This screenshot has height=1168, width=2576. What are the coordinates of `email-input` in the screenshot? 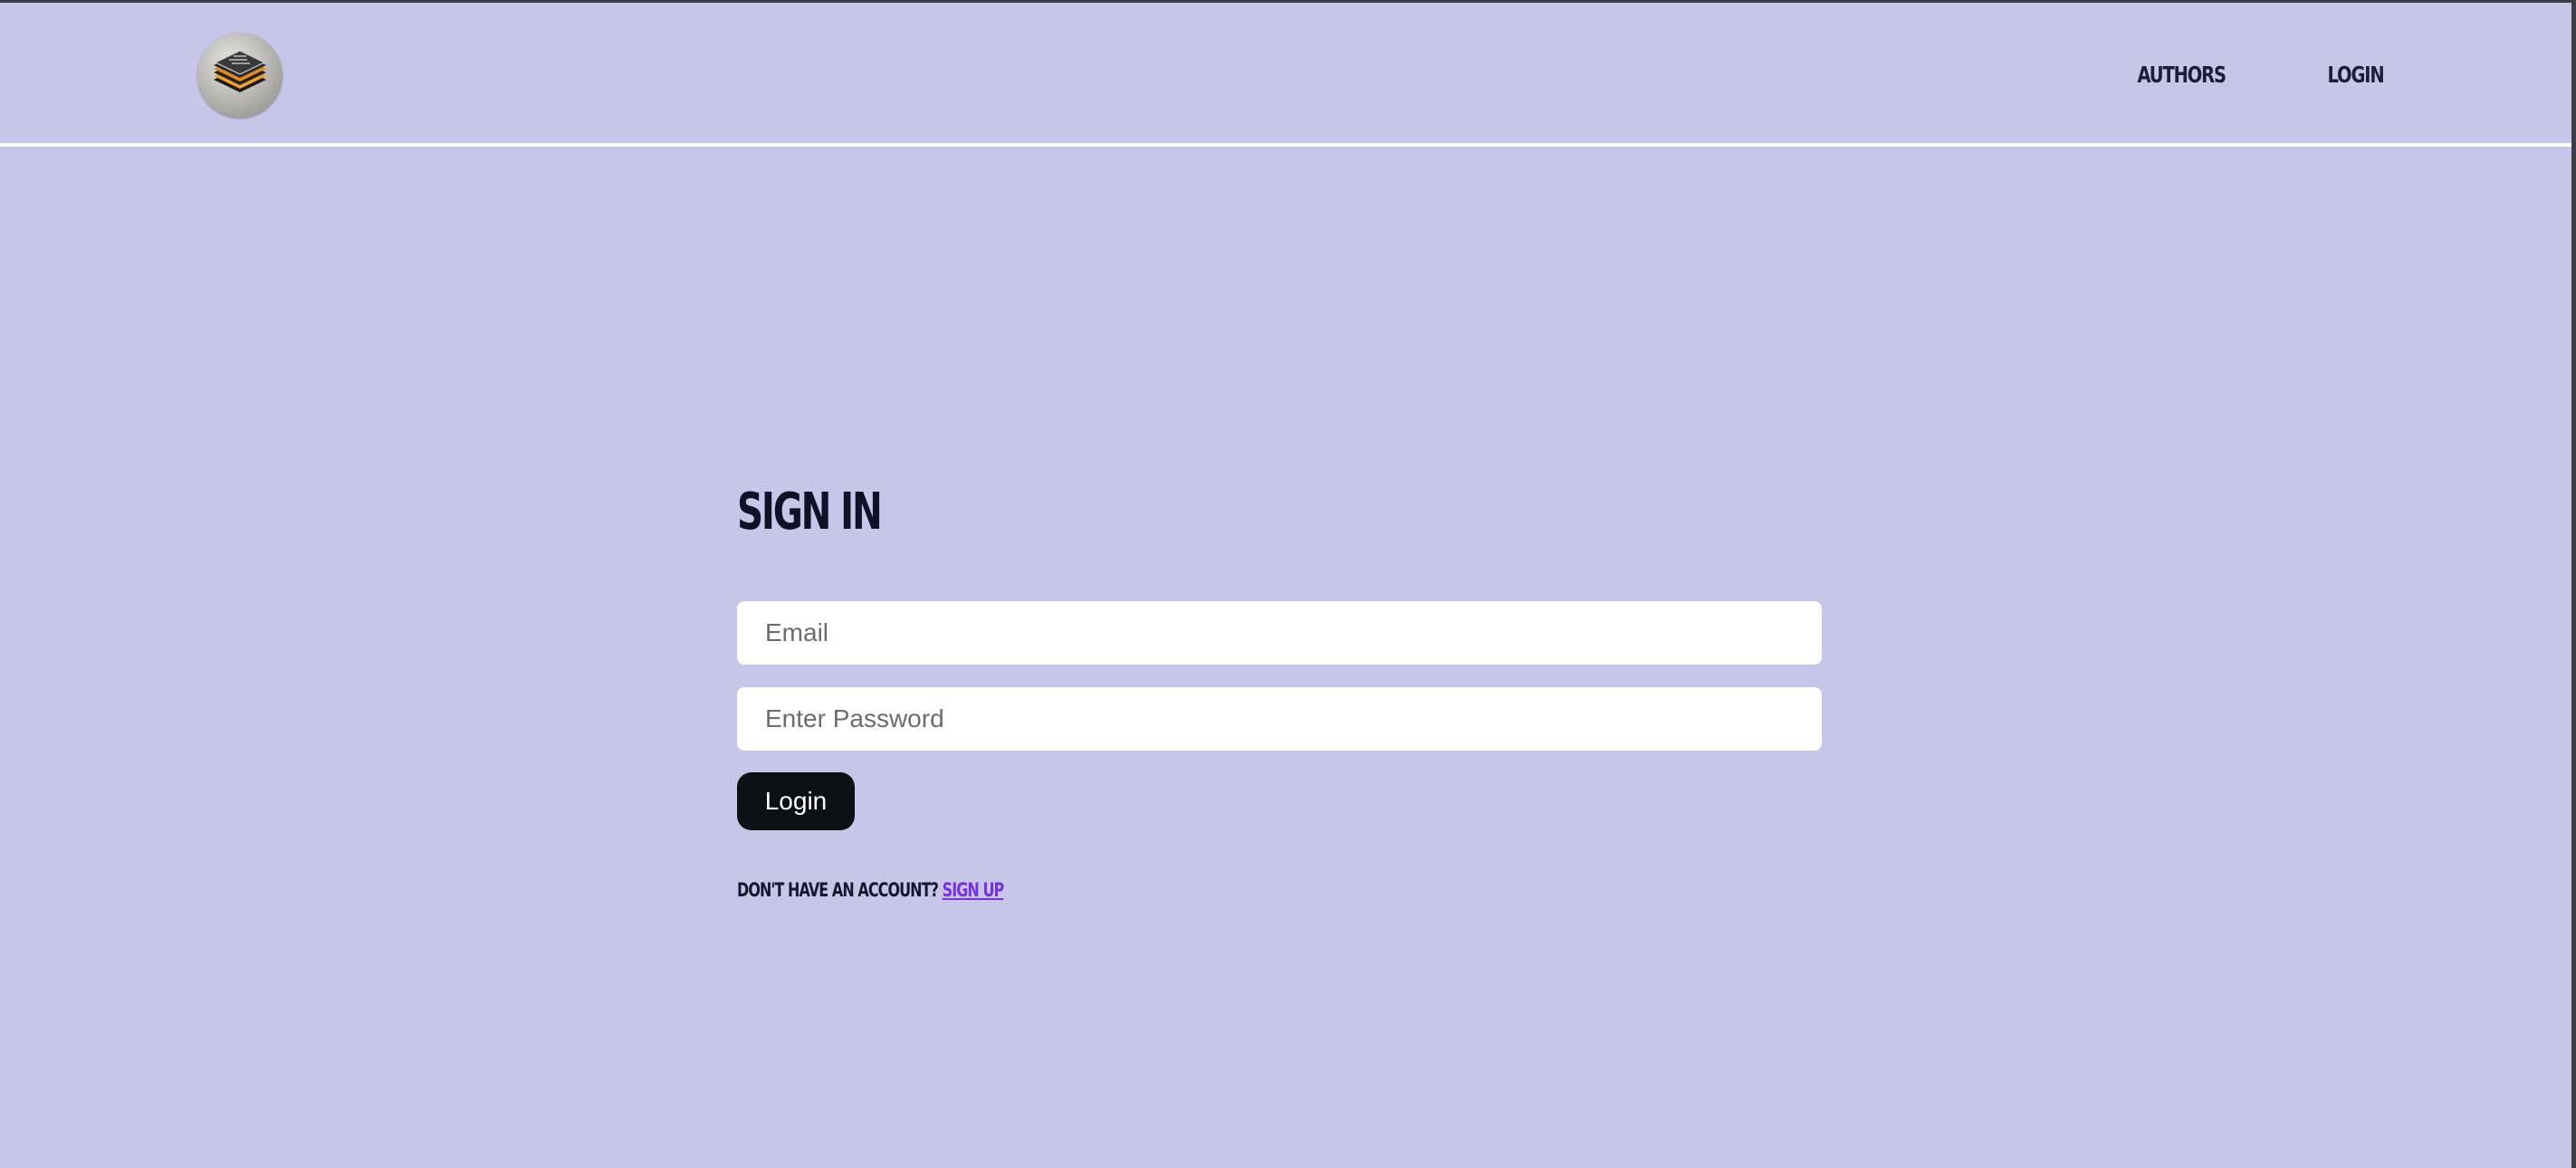 It's located at (1279, 633).